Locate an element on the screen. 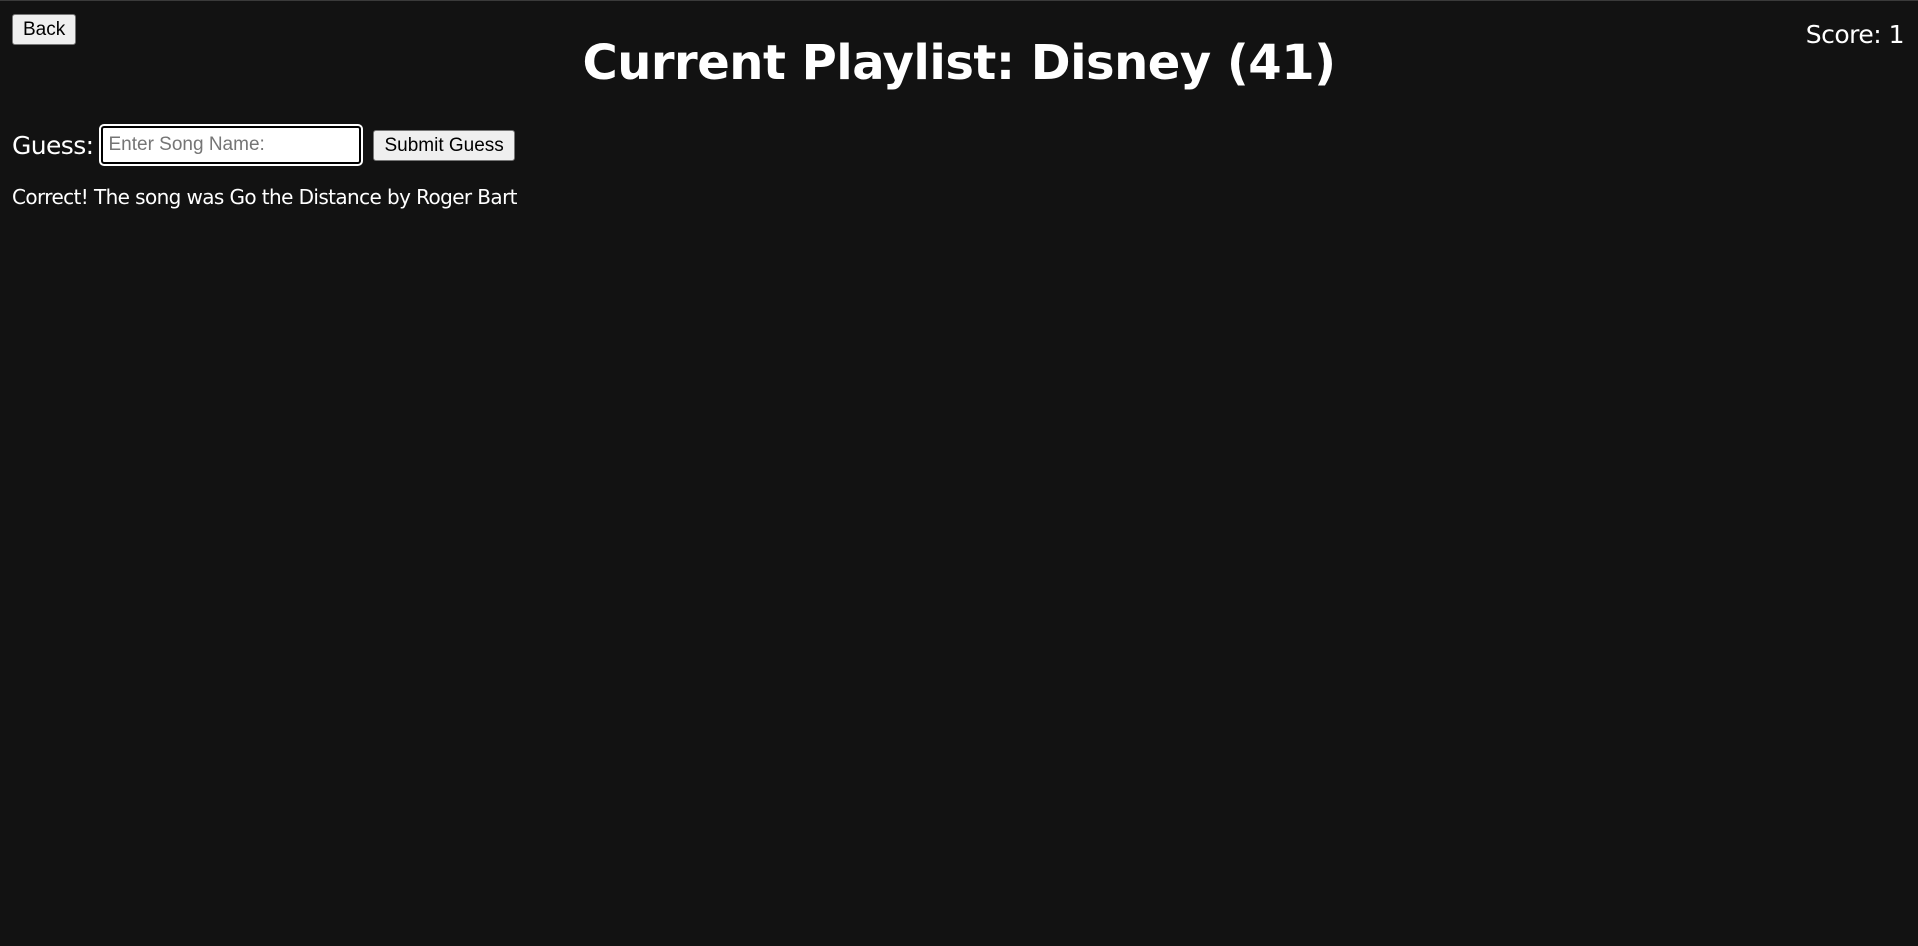  guess-form: Guess: Submit Guess is located at coordinates (263, 145).